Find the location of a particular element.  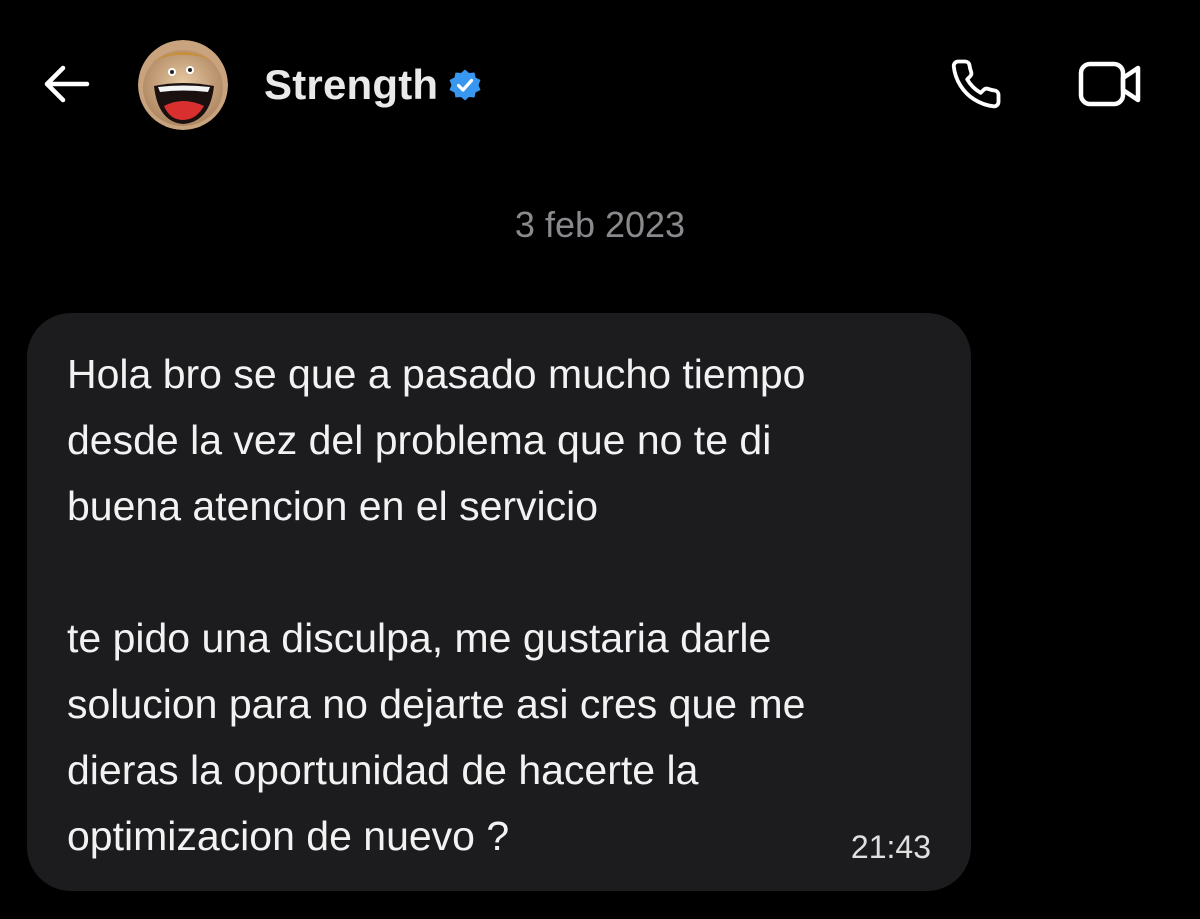

verified-badge-icon is located at coordinates (465, 85).